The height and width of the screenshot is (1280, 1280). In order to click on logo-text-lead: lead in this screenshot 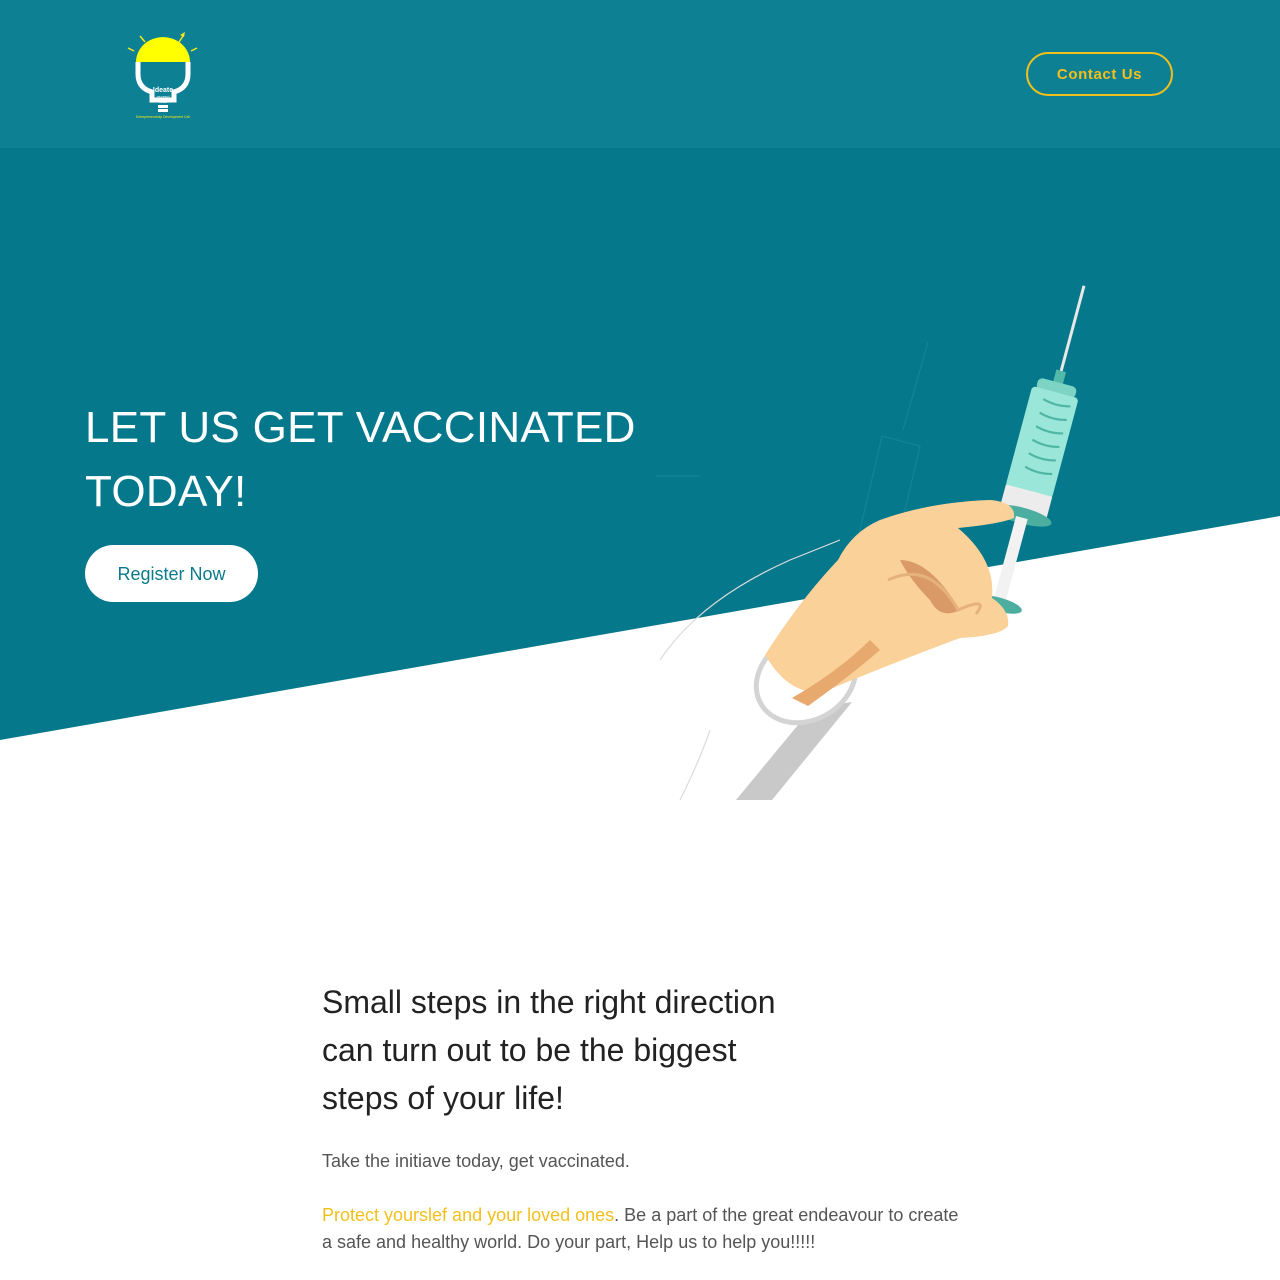, I will do `click(163, 101)`.